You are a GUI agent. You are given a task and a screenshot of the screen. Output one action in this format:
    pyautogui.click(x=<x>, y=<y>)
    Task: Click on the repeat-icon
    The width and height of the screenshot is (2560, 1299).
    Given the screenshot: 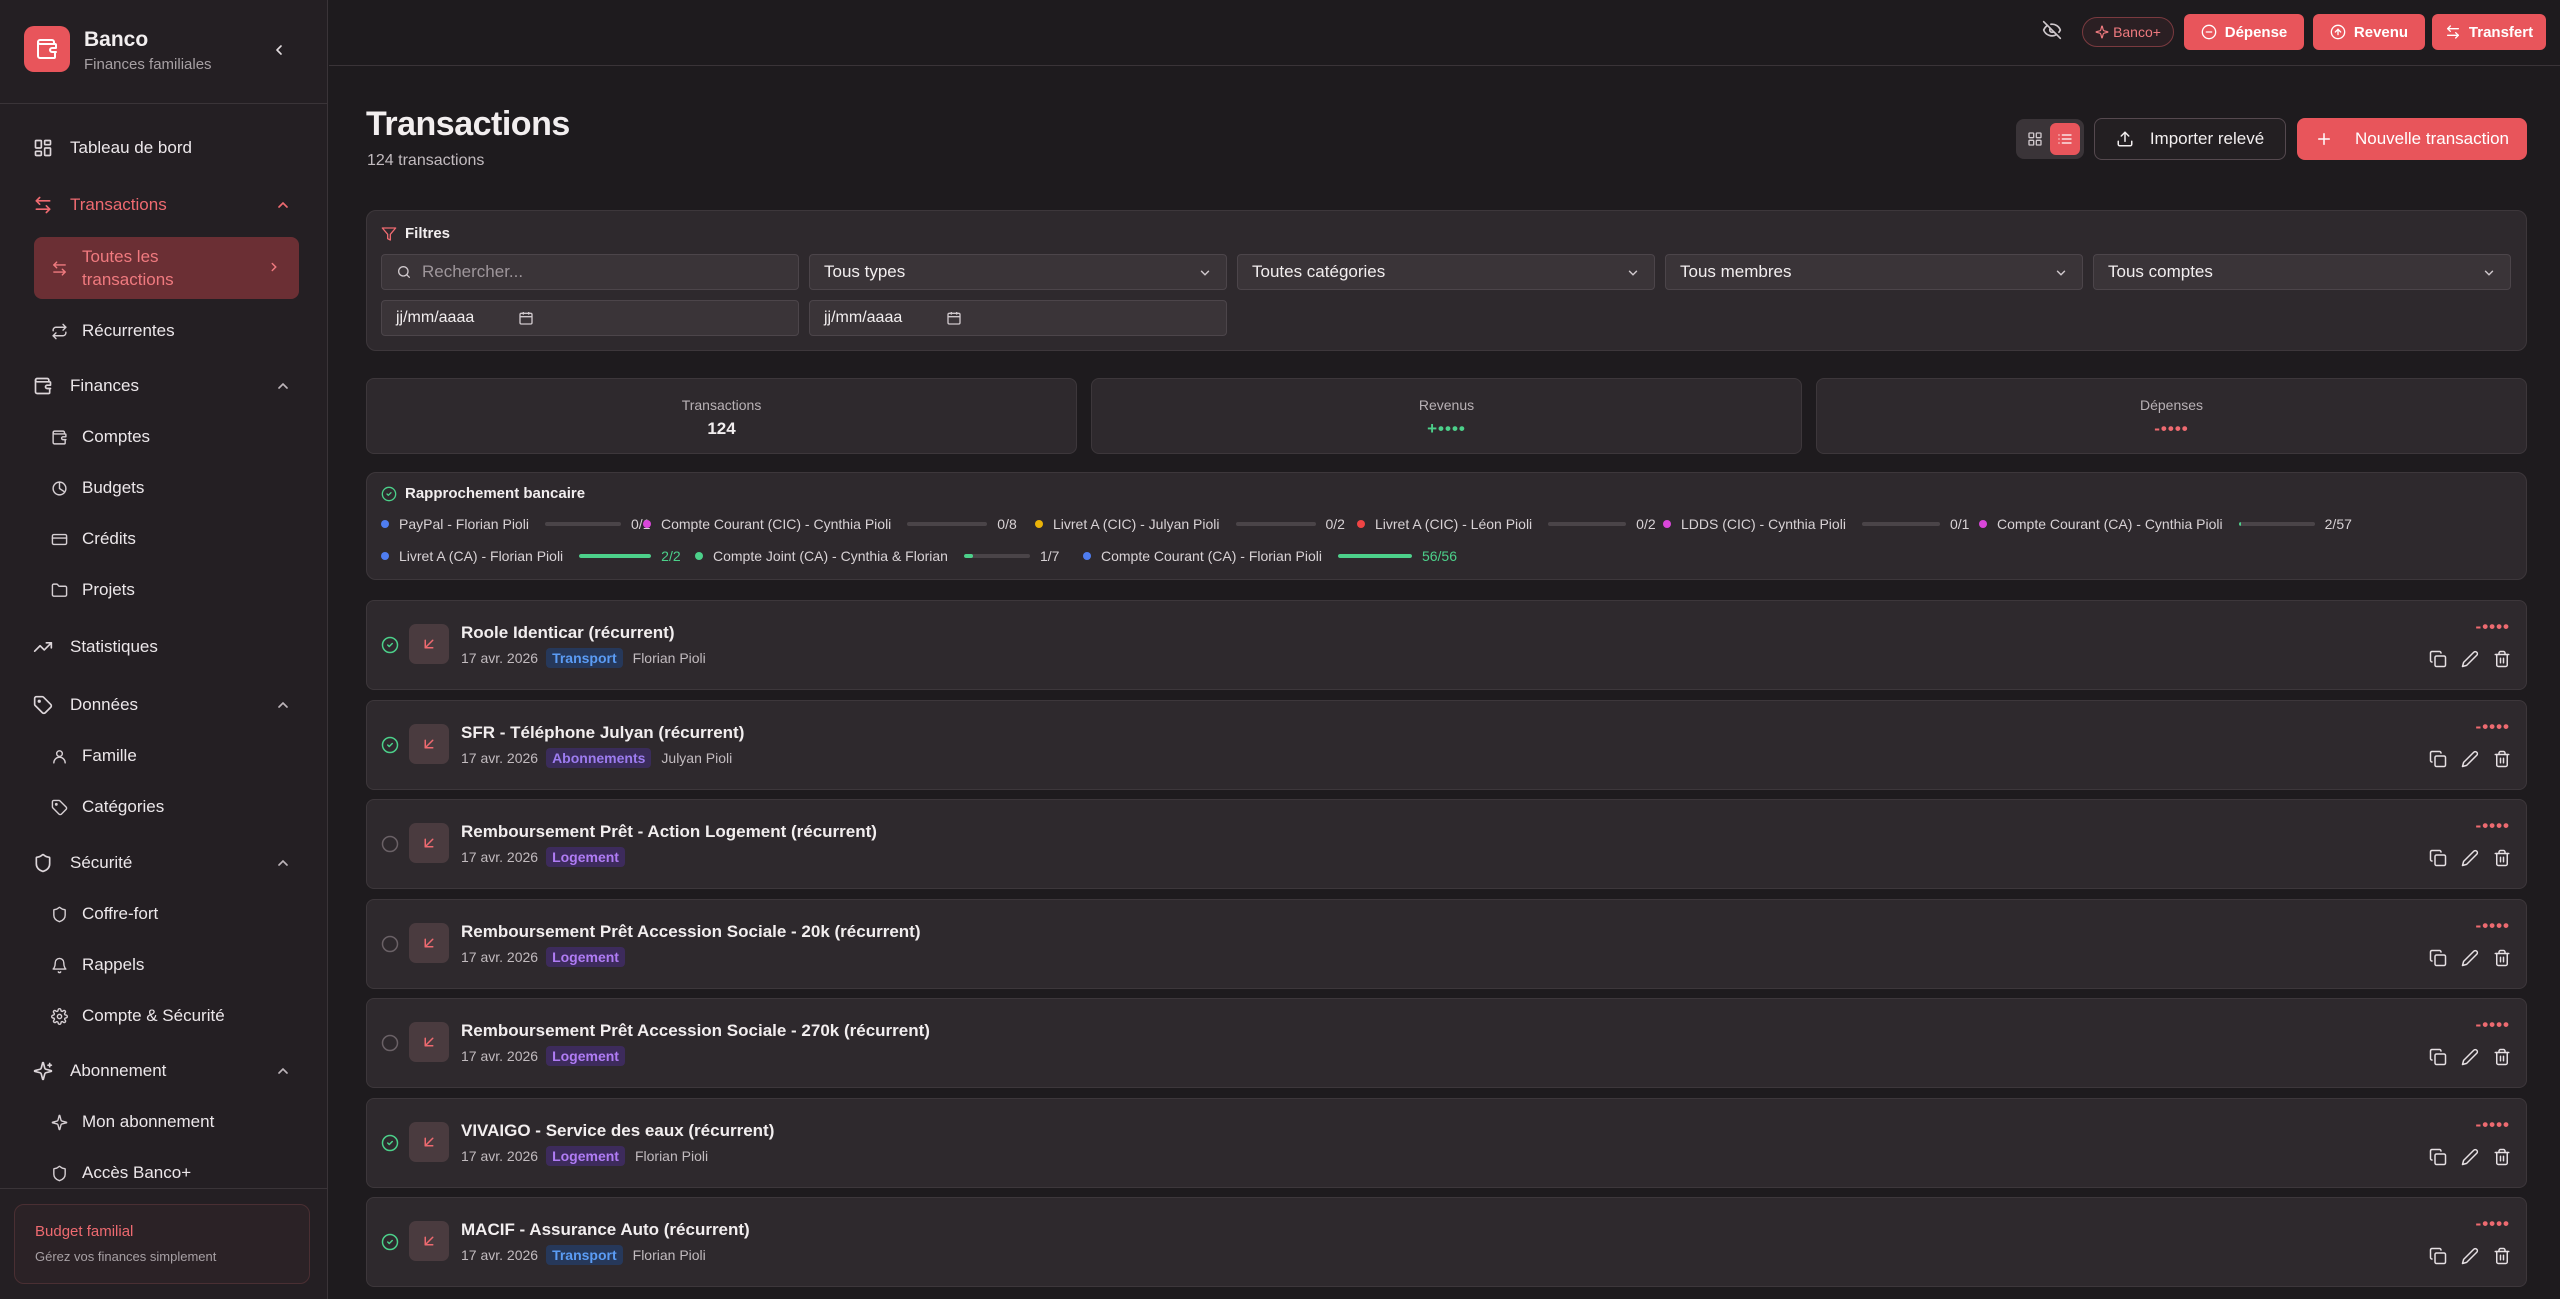 What is the action you would take?
    pyautogui.click(x=59, y=331)
    